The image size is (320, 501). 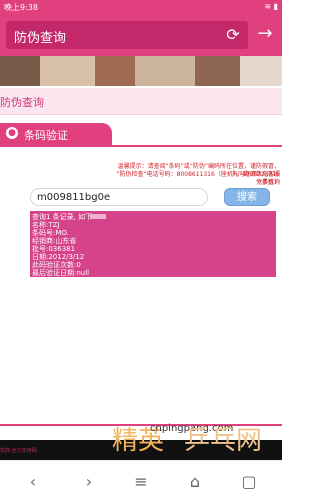 What do you see at coordinates (98, 216) in the screenshot?
I see `redaction-mark` at bounding box center [98, 216].